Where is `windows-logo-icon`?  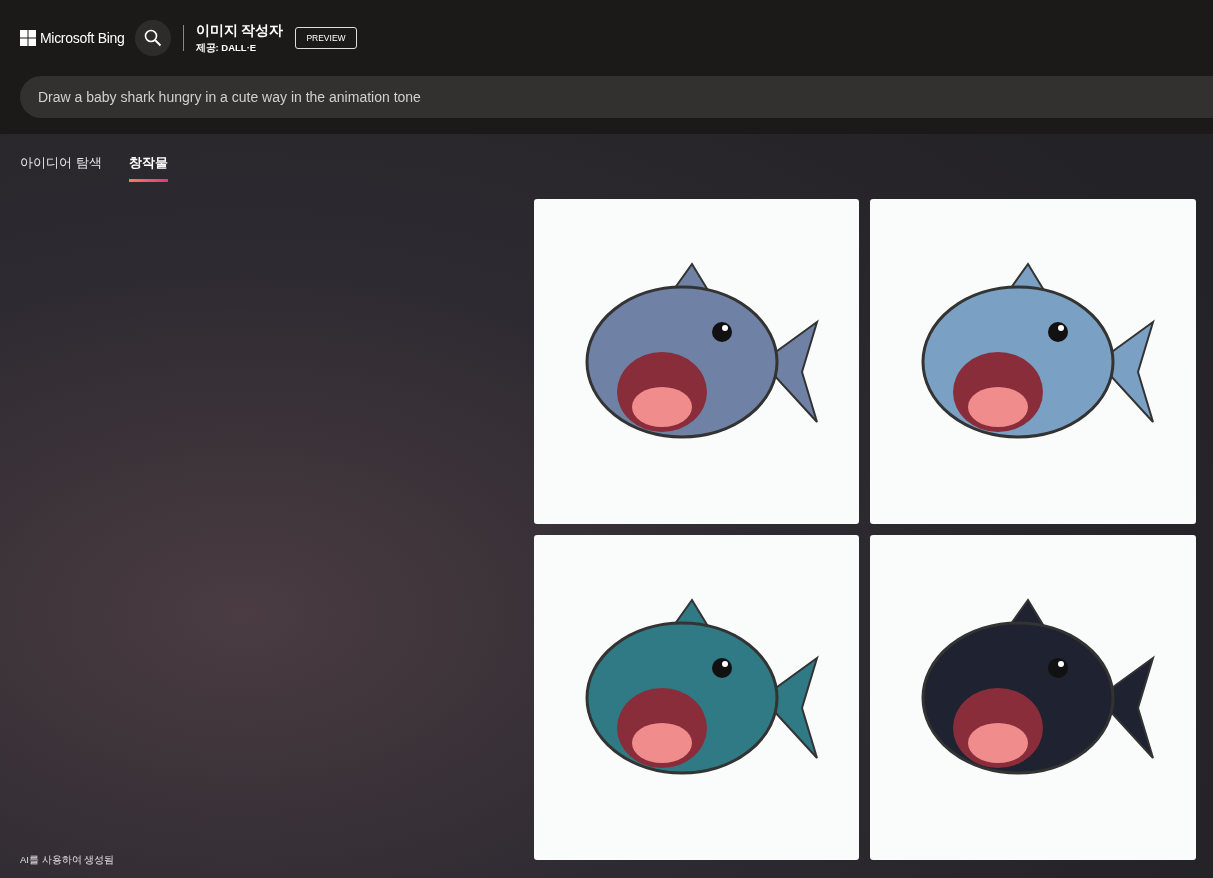
windows-logo-icon is located at coordinates (28, 38).